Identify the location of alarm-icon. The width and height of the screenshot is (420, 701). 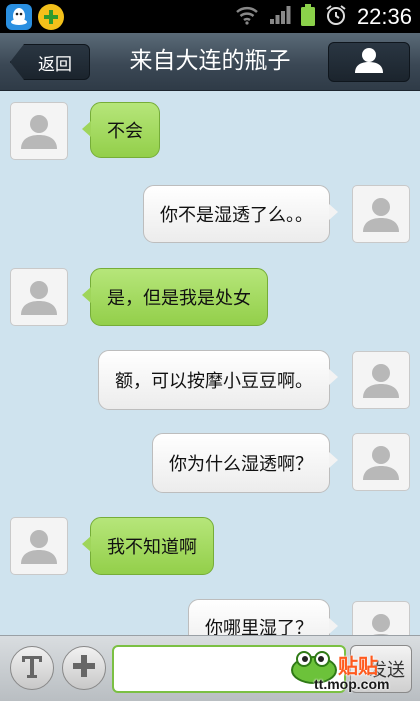
(336, 17).